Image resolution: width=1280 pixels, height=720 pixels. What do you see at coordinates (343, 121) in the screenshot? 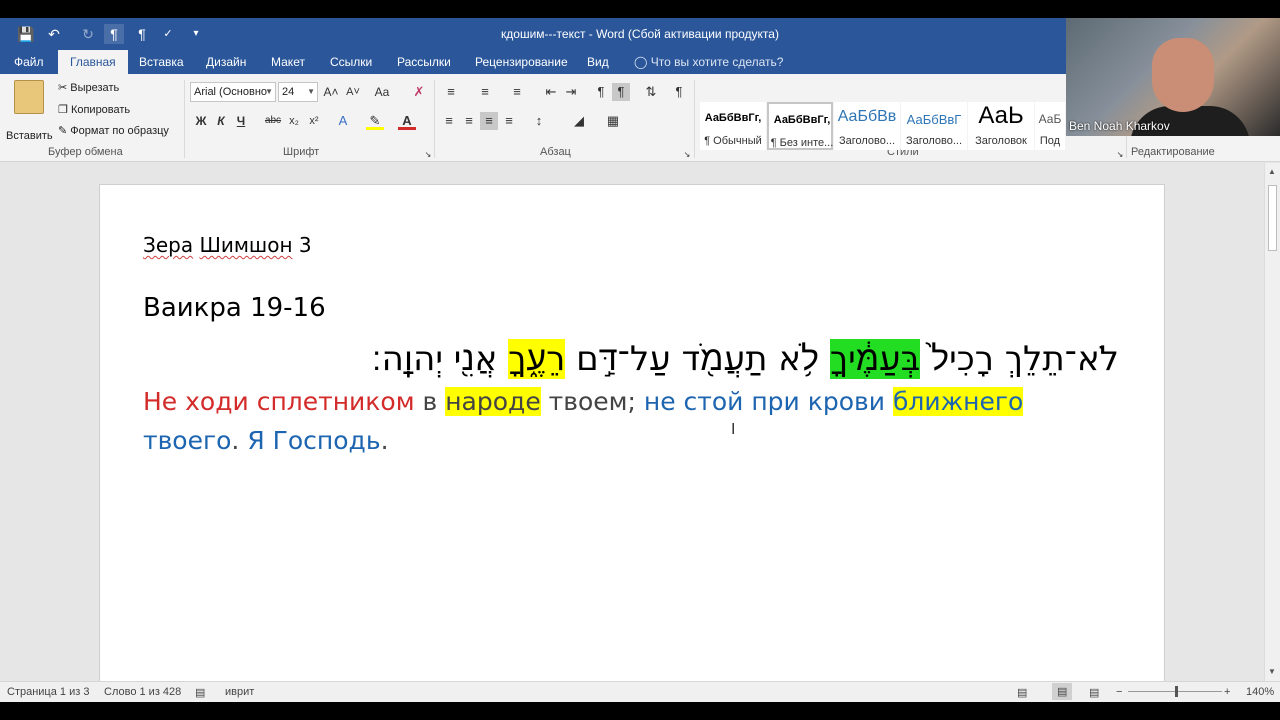
I see `text-effects-icon: A` at bounding box center [343, 121].